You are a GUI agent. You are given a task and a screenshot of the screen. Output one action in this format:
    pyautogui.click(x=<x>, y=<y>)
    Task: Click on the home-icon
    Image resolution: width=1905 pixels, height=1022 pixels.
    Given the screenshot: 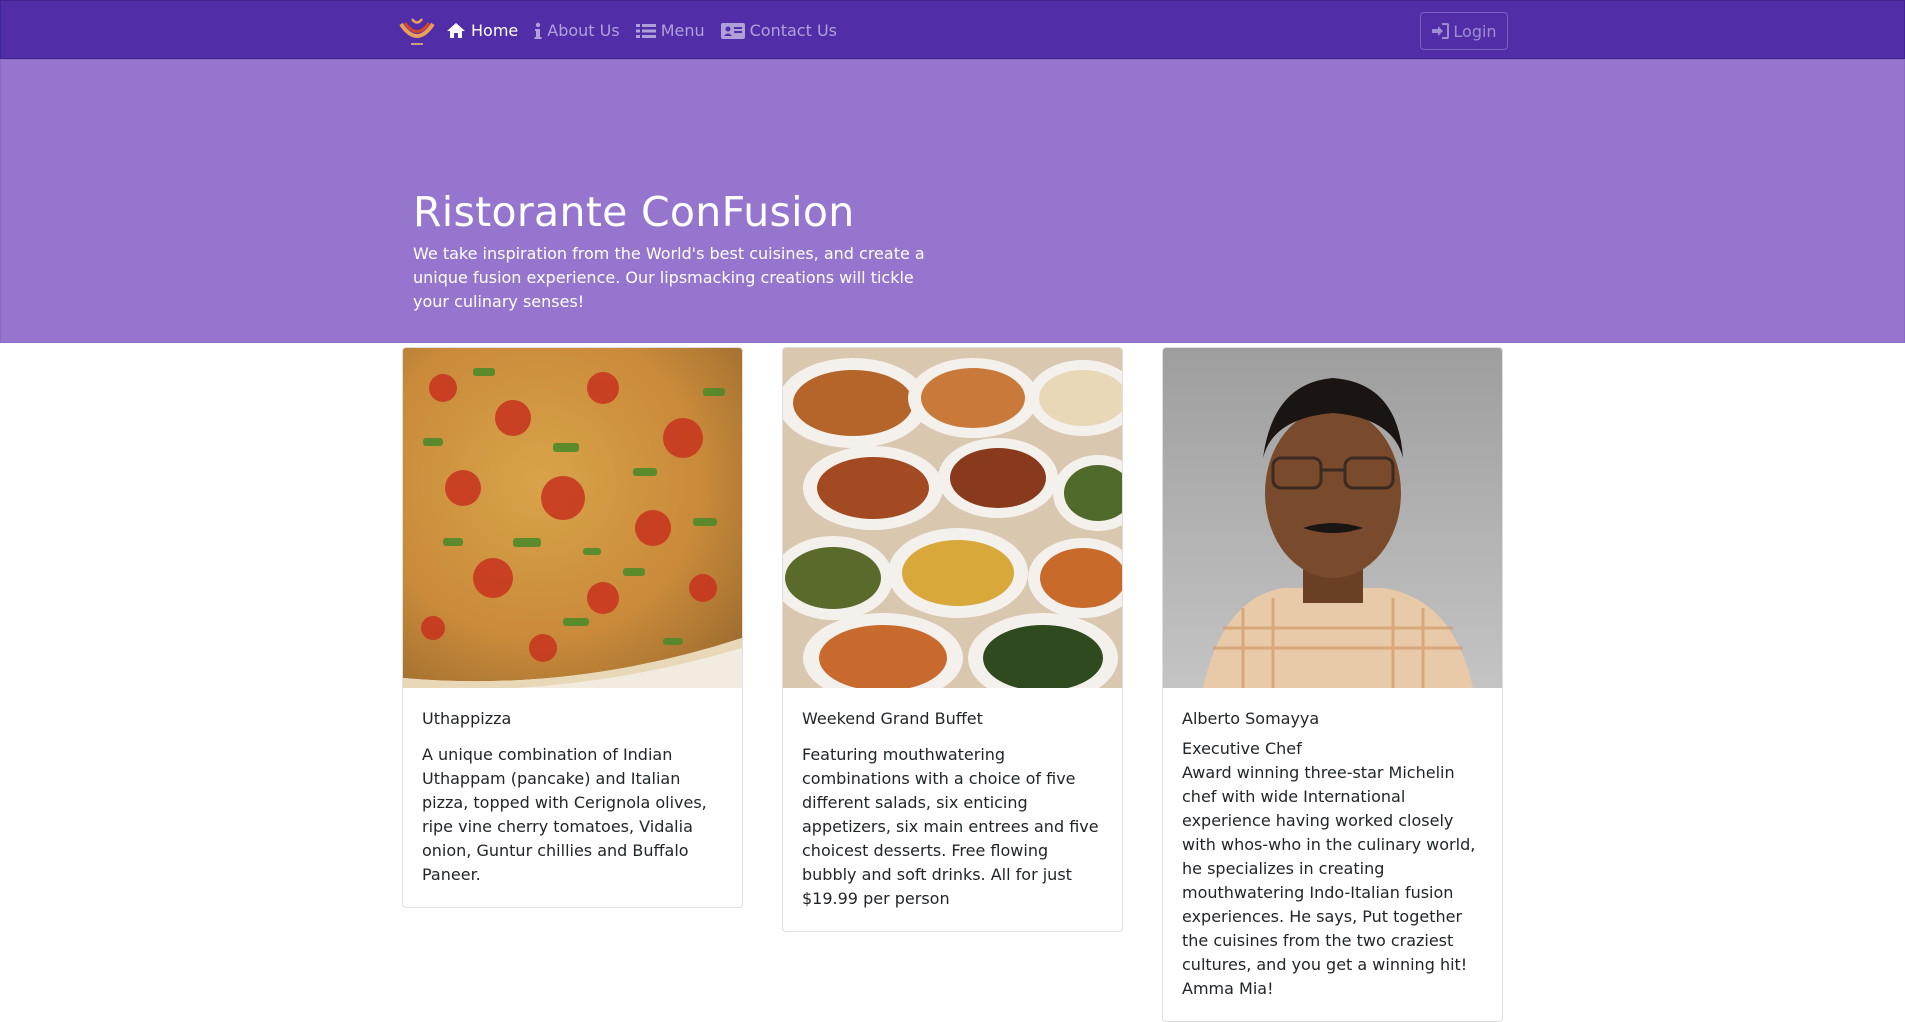 What is the action you would take?
    pyautogui.click(x=456, y=30)
    